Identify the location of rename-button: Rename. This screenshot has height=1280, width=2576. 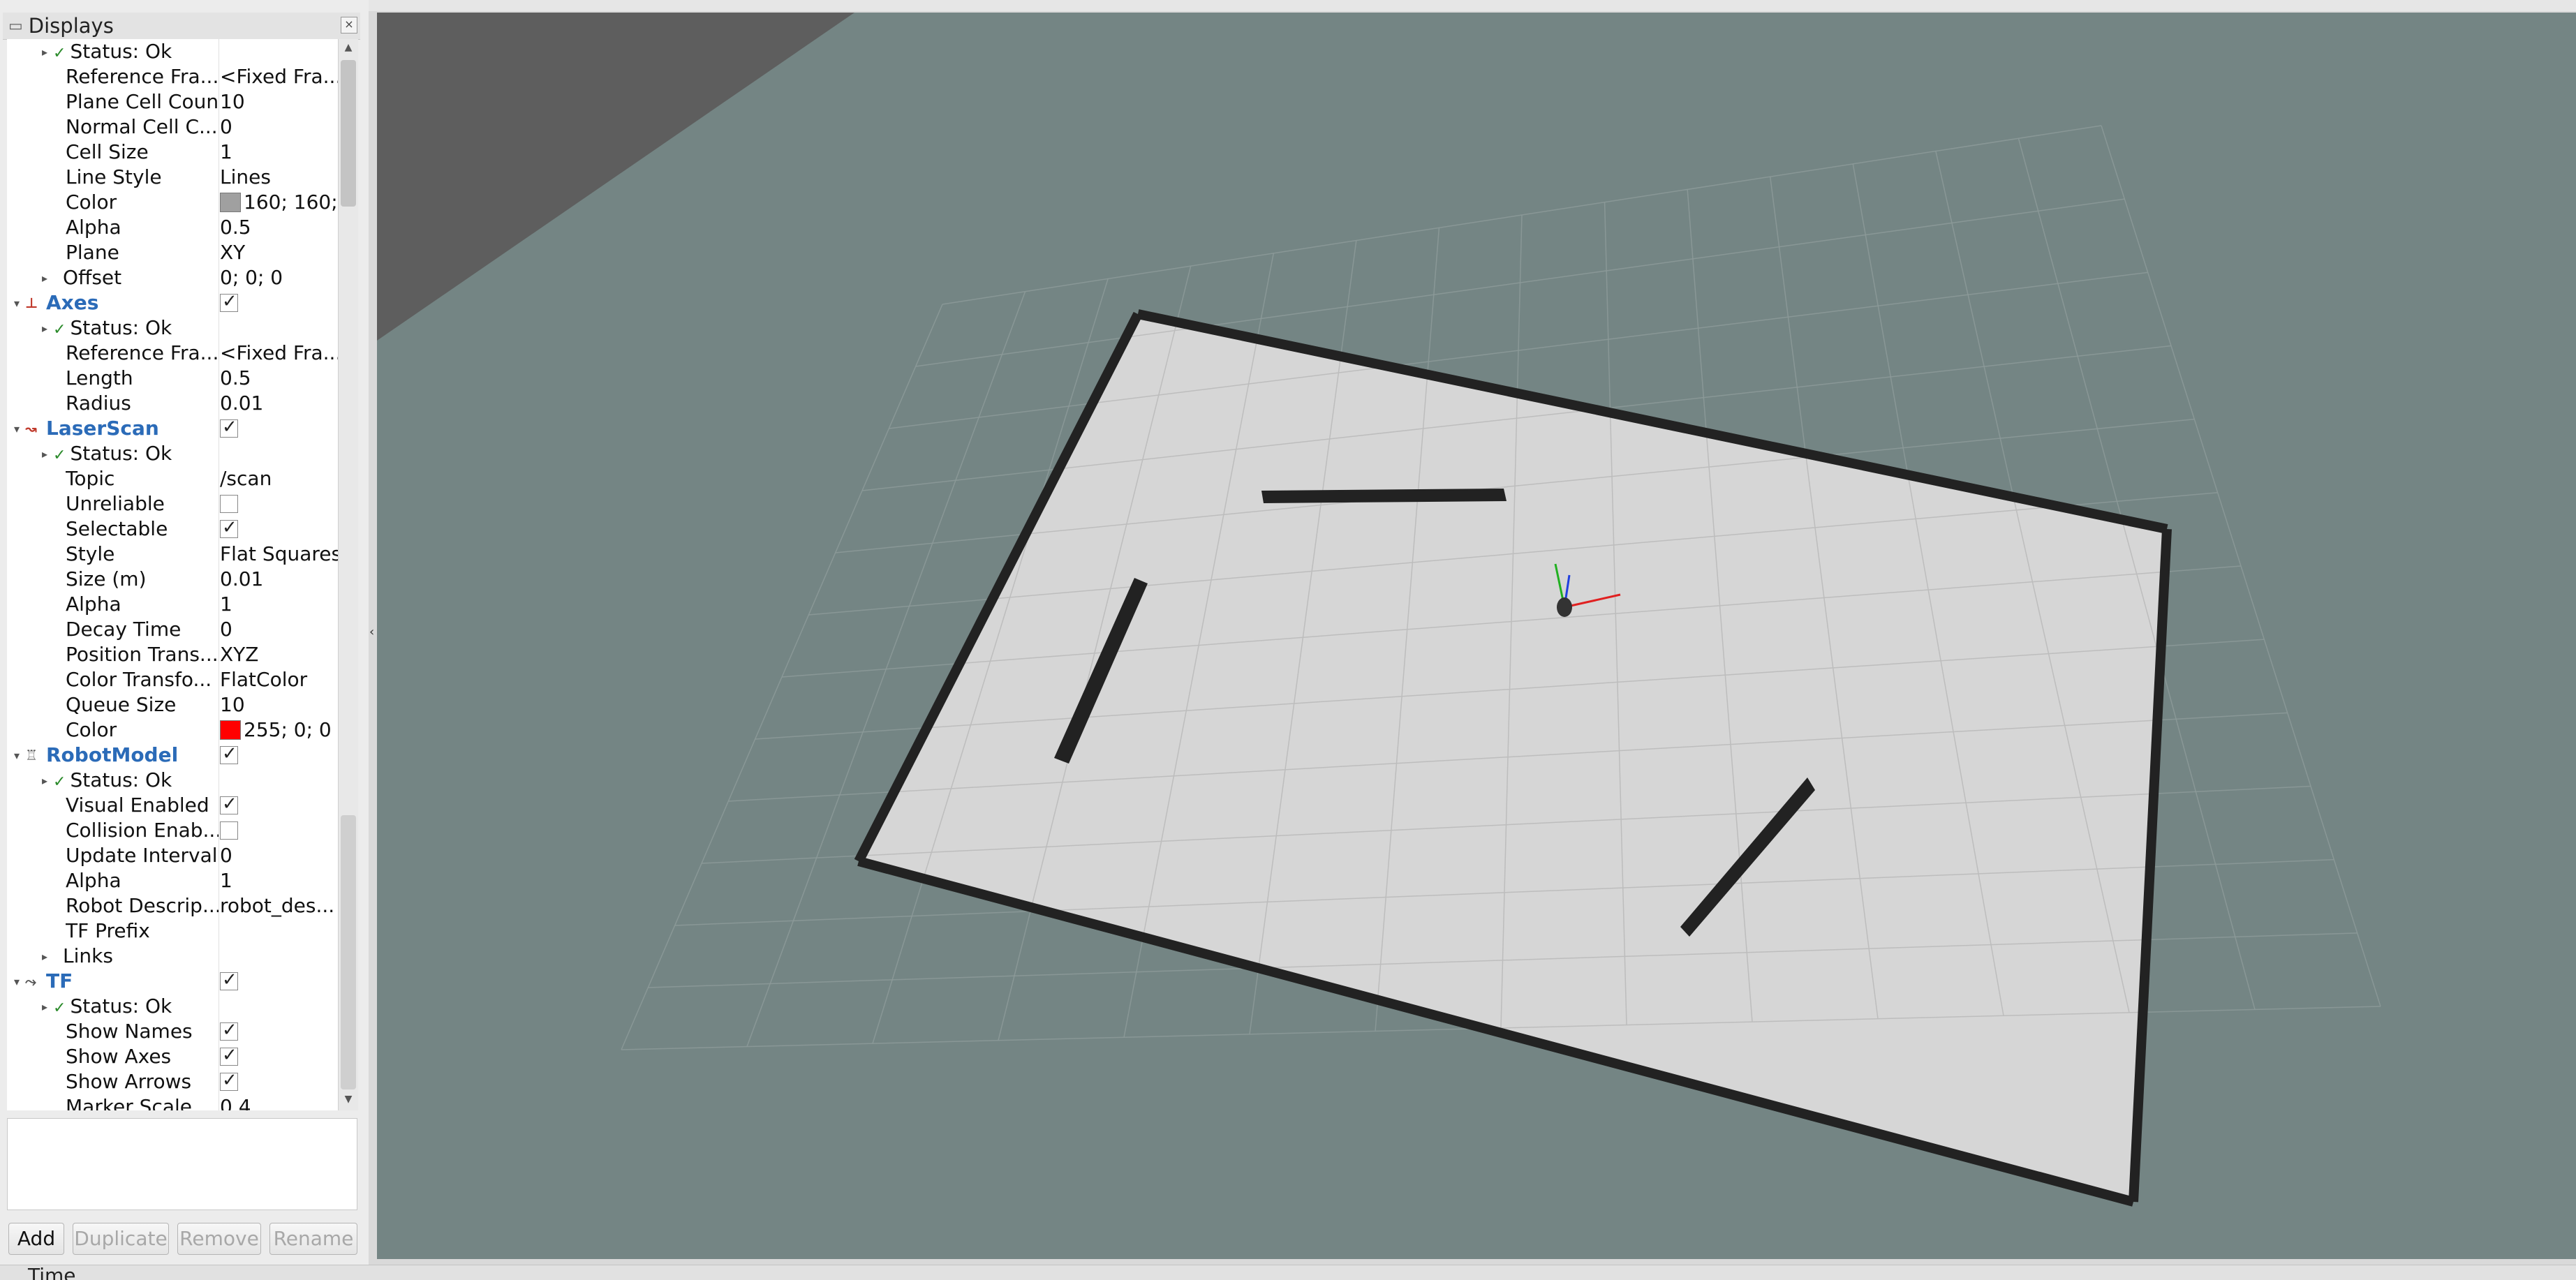
(313, 1239).